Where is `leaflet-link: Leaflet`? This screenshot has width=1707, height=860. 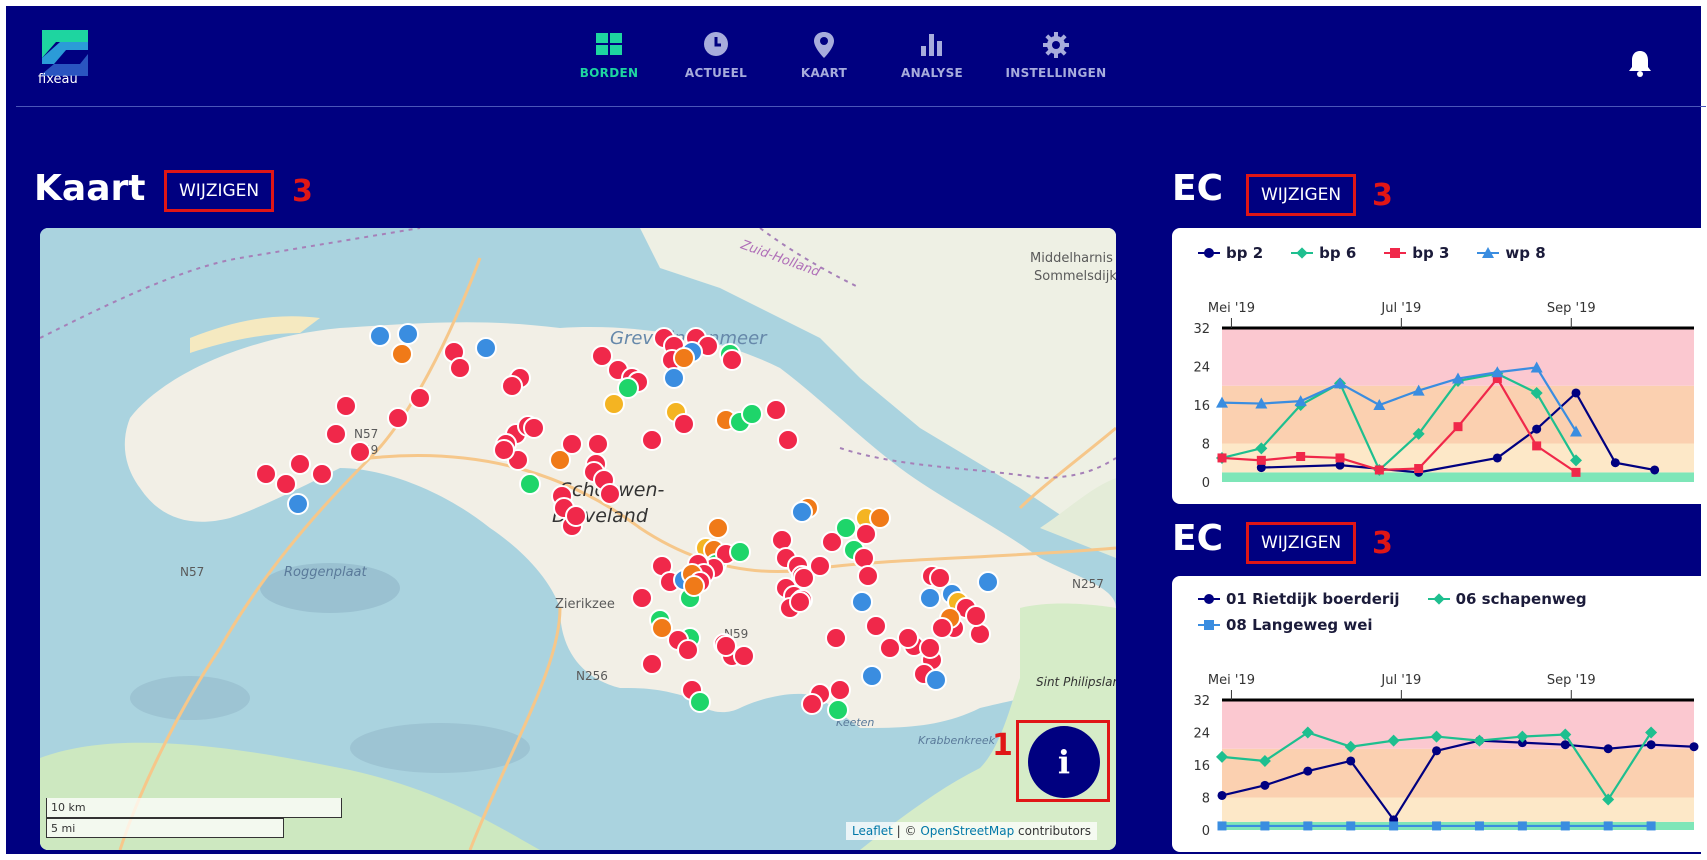
leaflet-link: Leaflet is located at coordinates (872, 831).